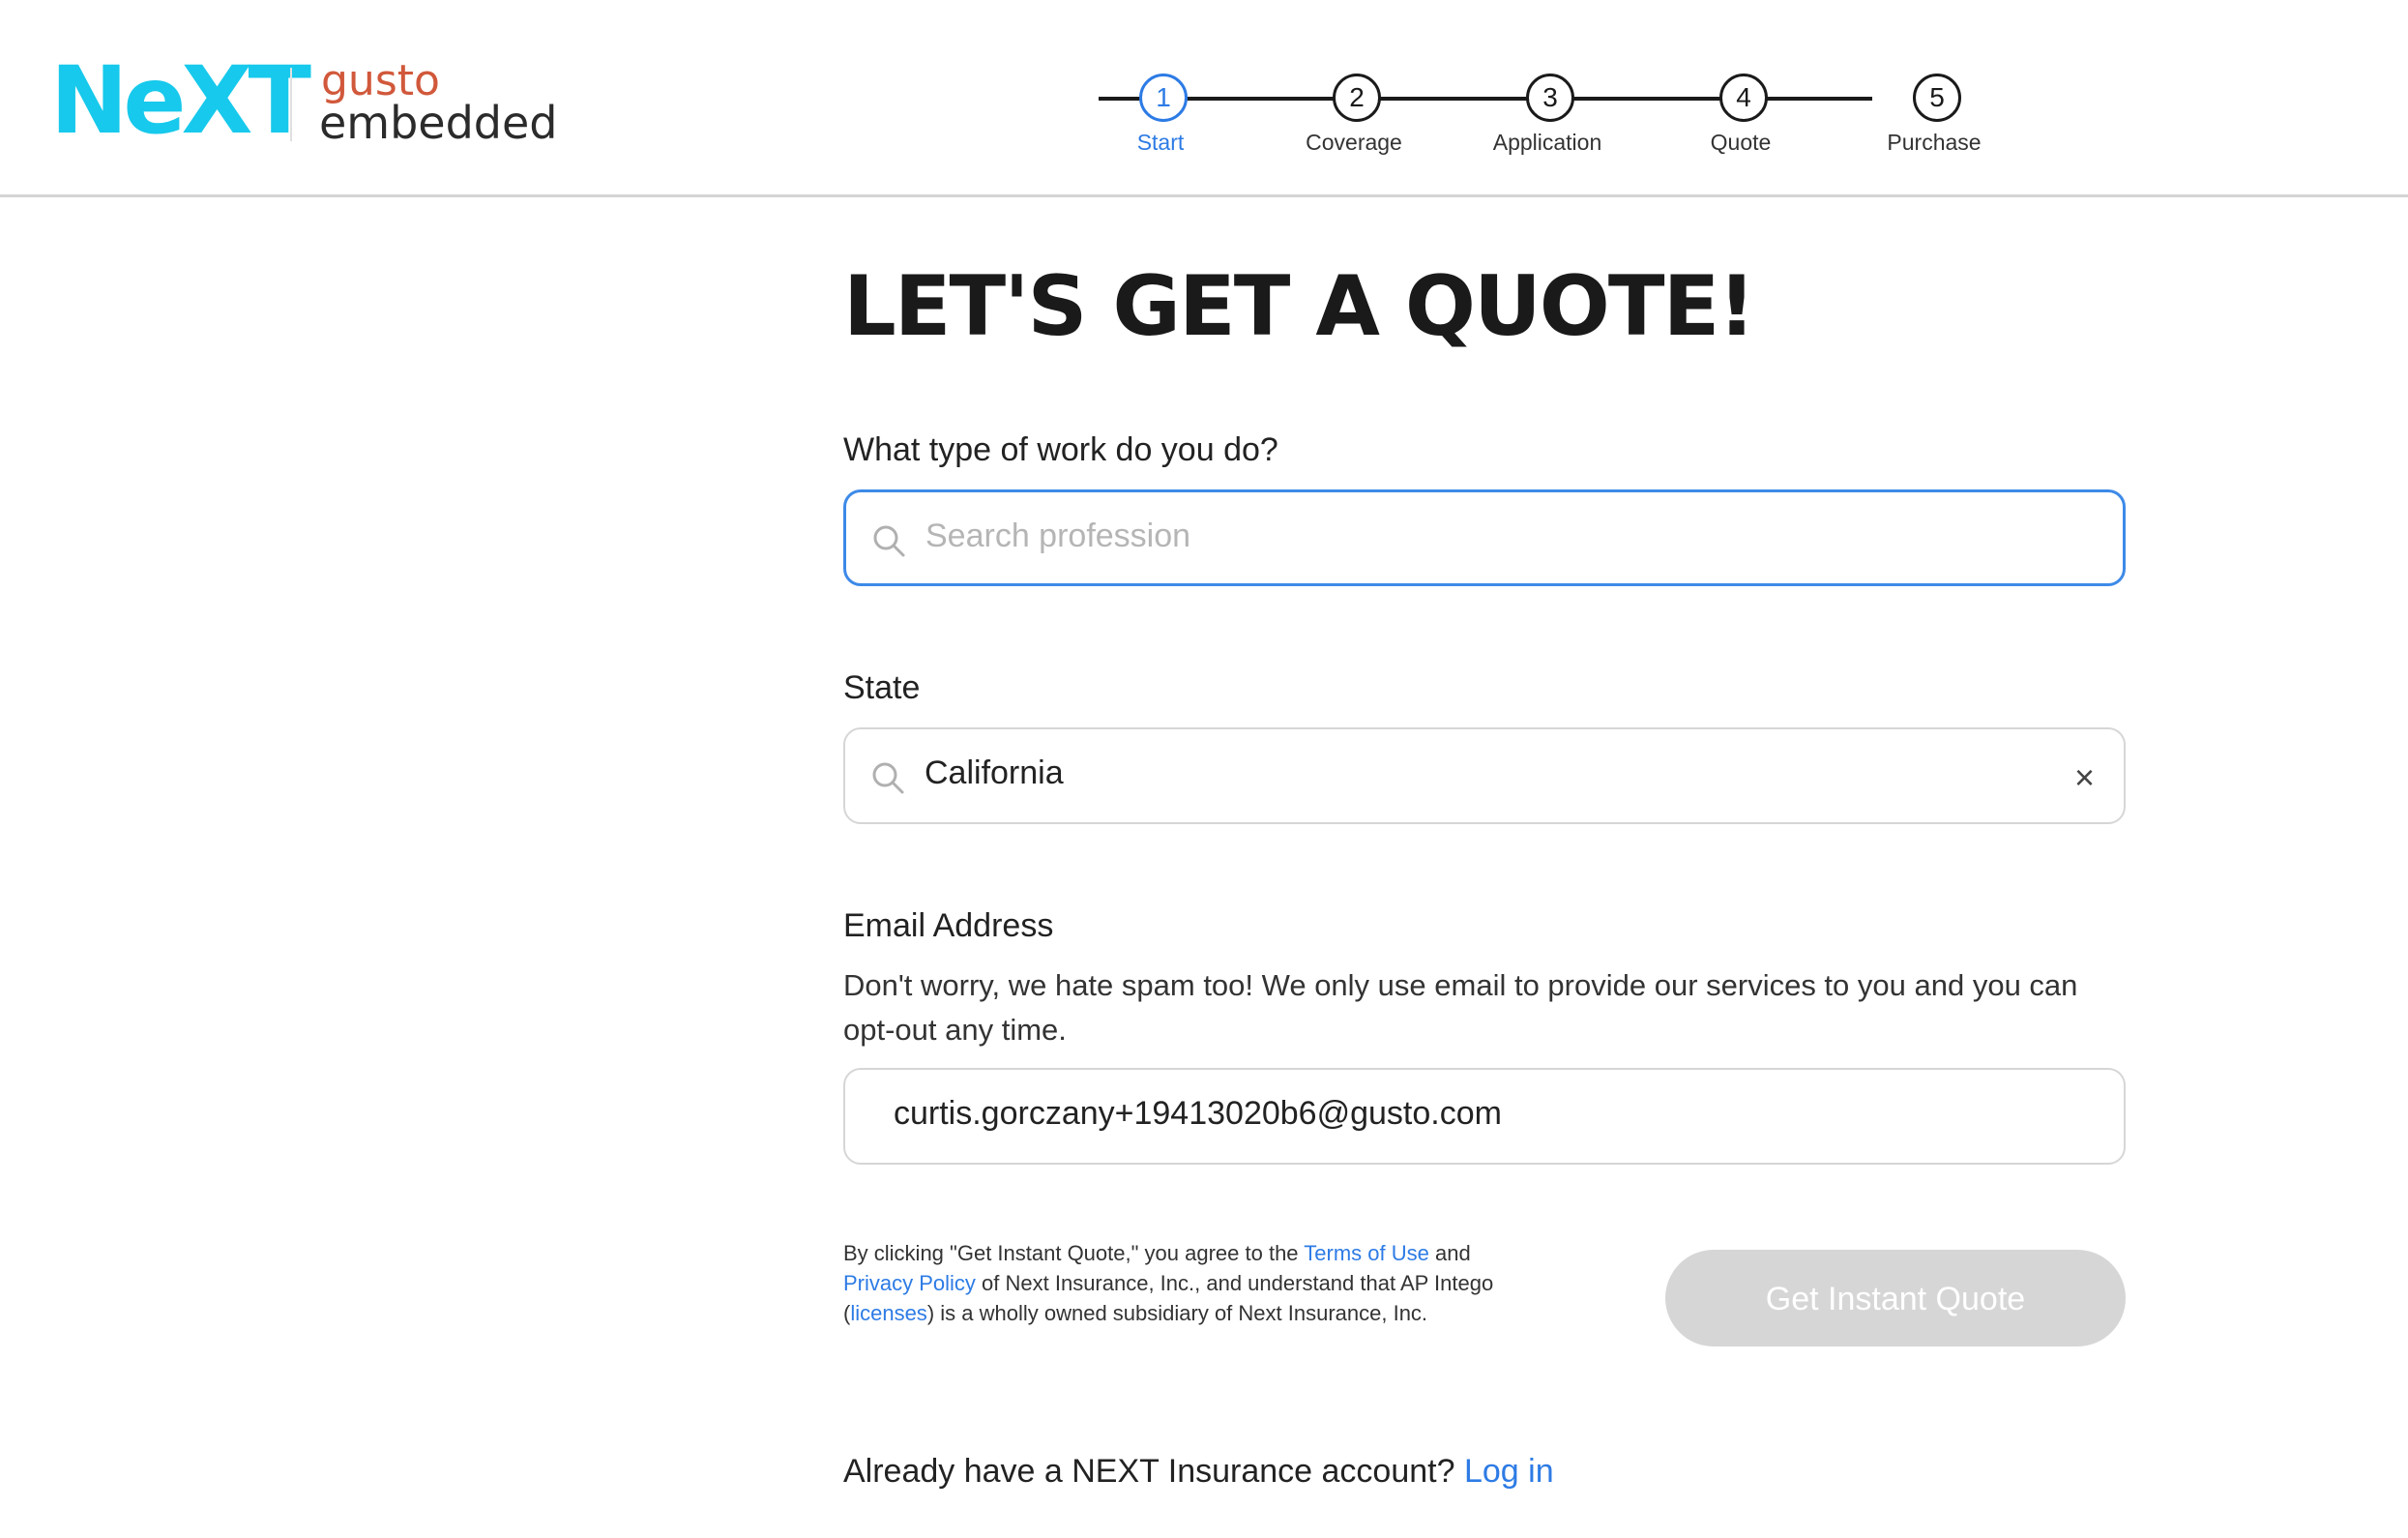 This screenshot has height=1538, width=2408. I want to click on step-label: Coverage, so click(1354, 142).